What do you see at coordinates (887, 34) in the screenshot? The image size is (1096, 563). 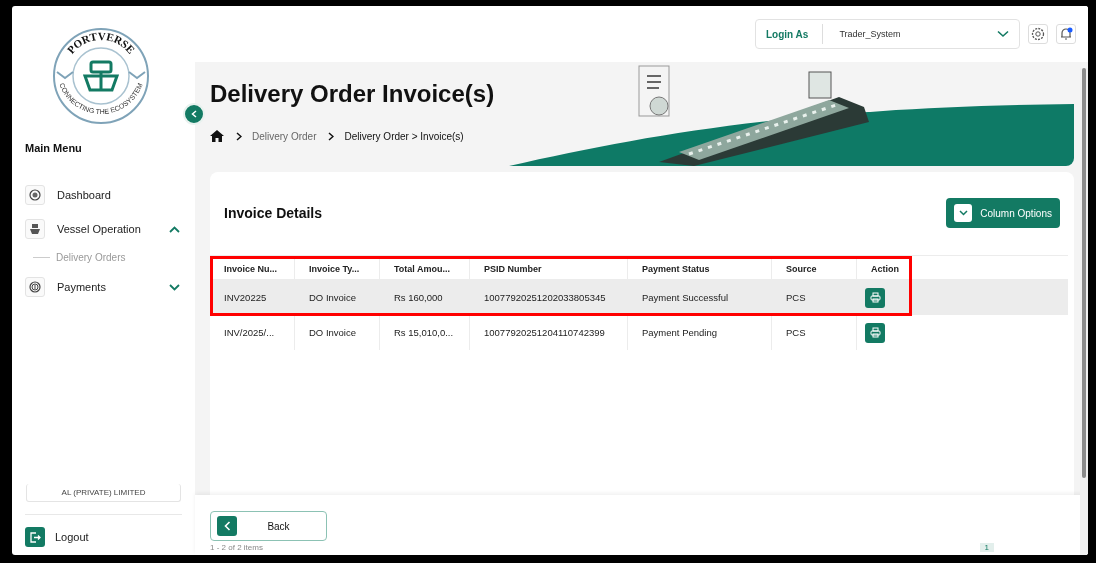 I see `login-as-dropdown: Login As Trader_System` at bounding box center [887, 34].